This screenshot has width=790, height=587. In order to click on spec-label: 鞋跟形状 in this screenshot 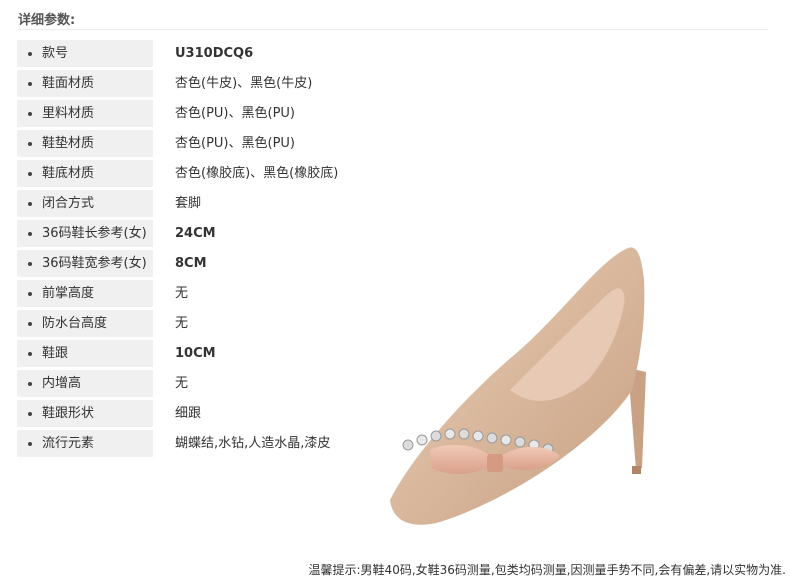, I will do `click(68, 413)`.